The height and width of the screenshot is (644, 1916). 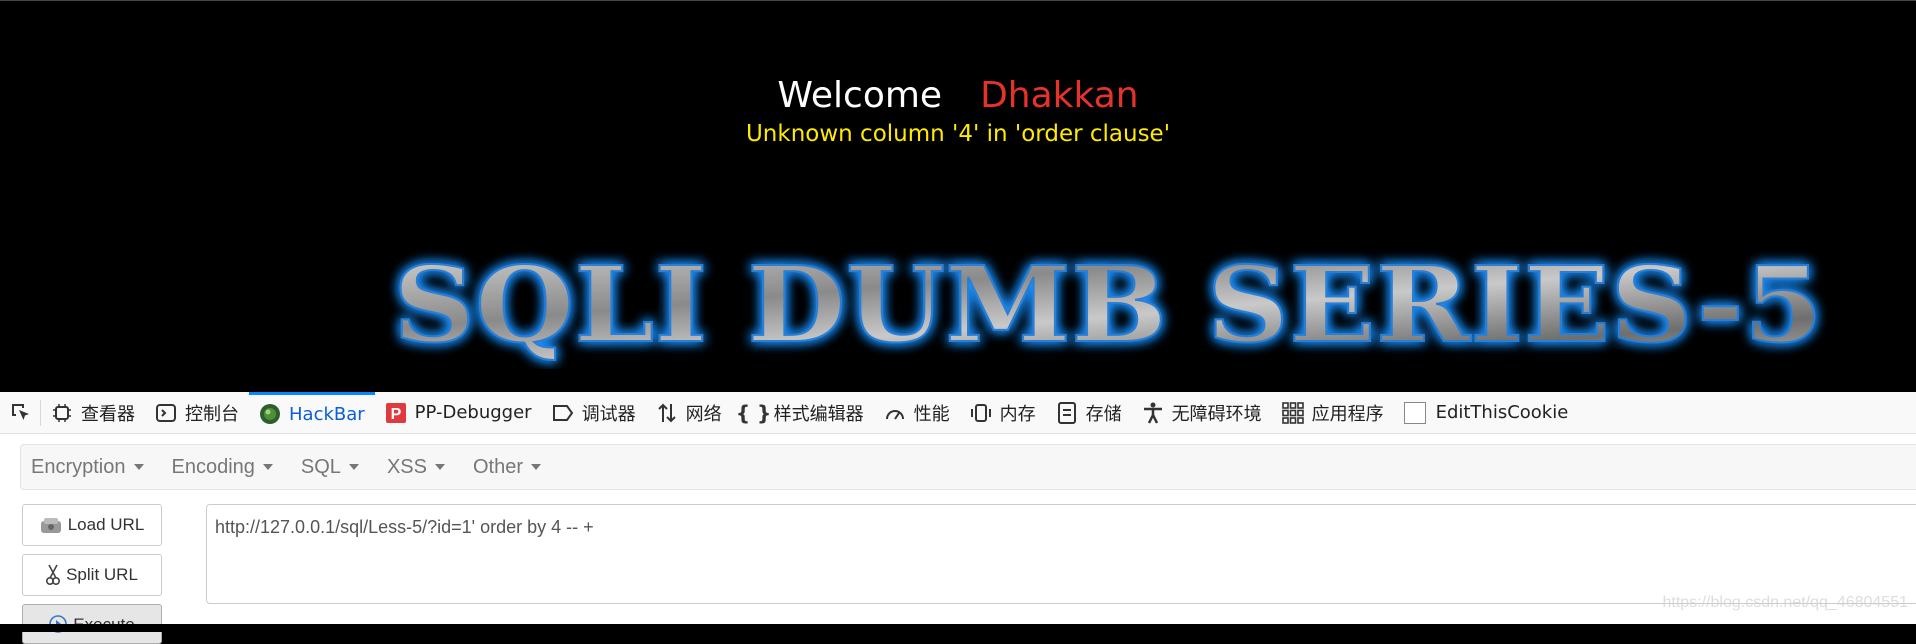 I want to click on element-picker-button, so click(x=20, y=412).